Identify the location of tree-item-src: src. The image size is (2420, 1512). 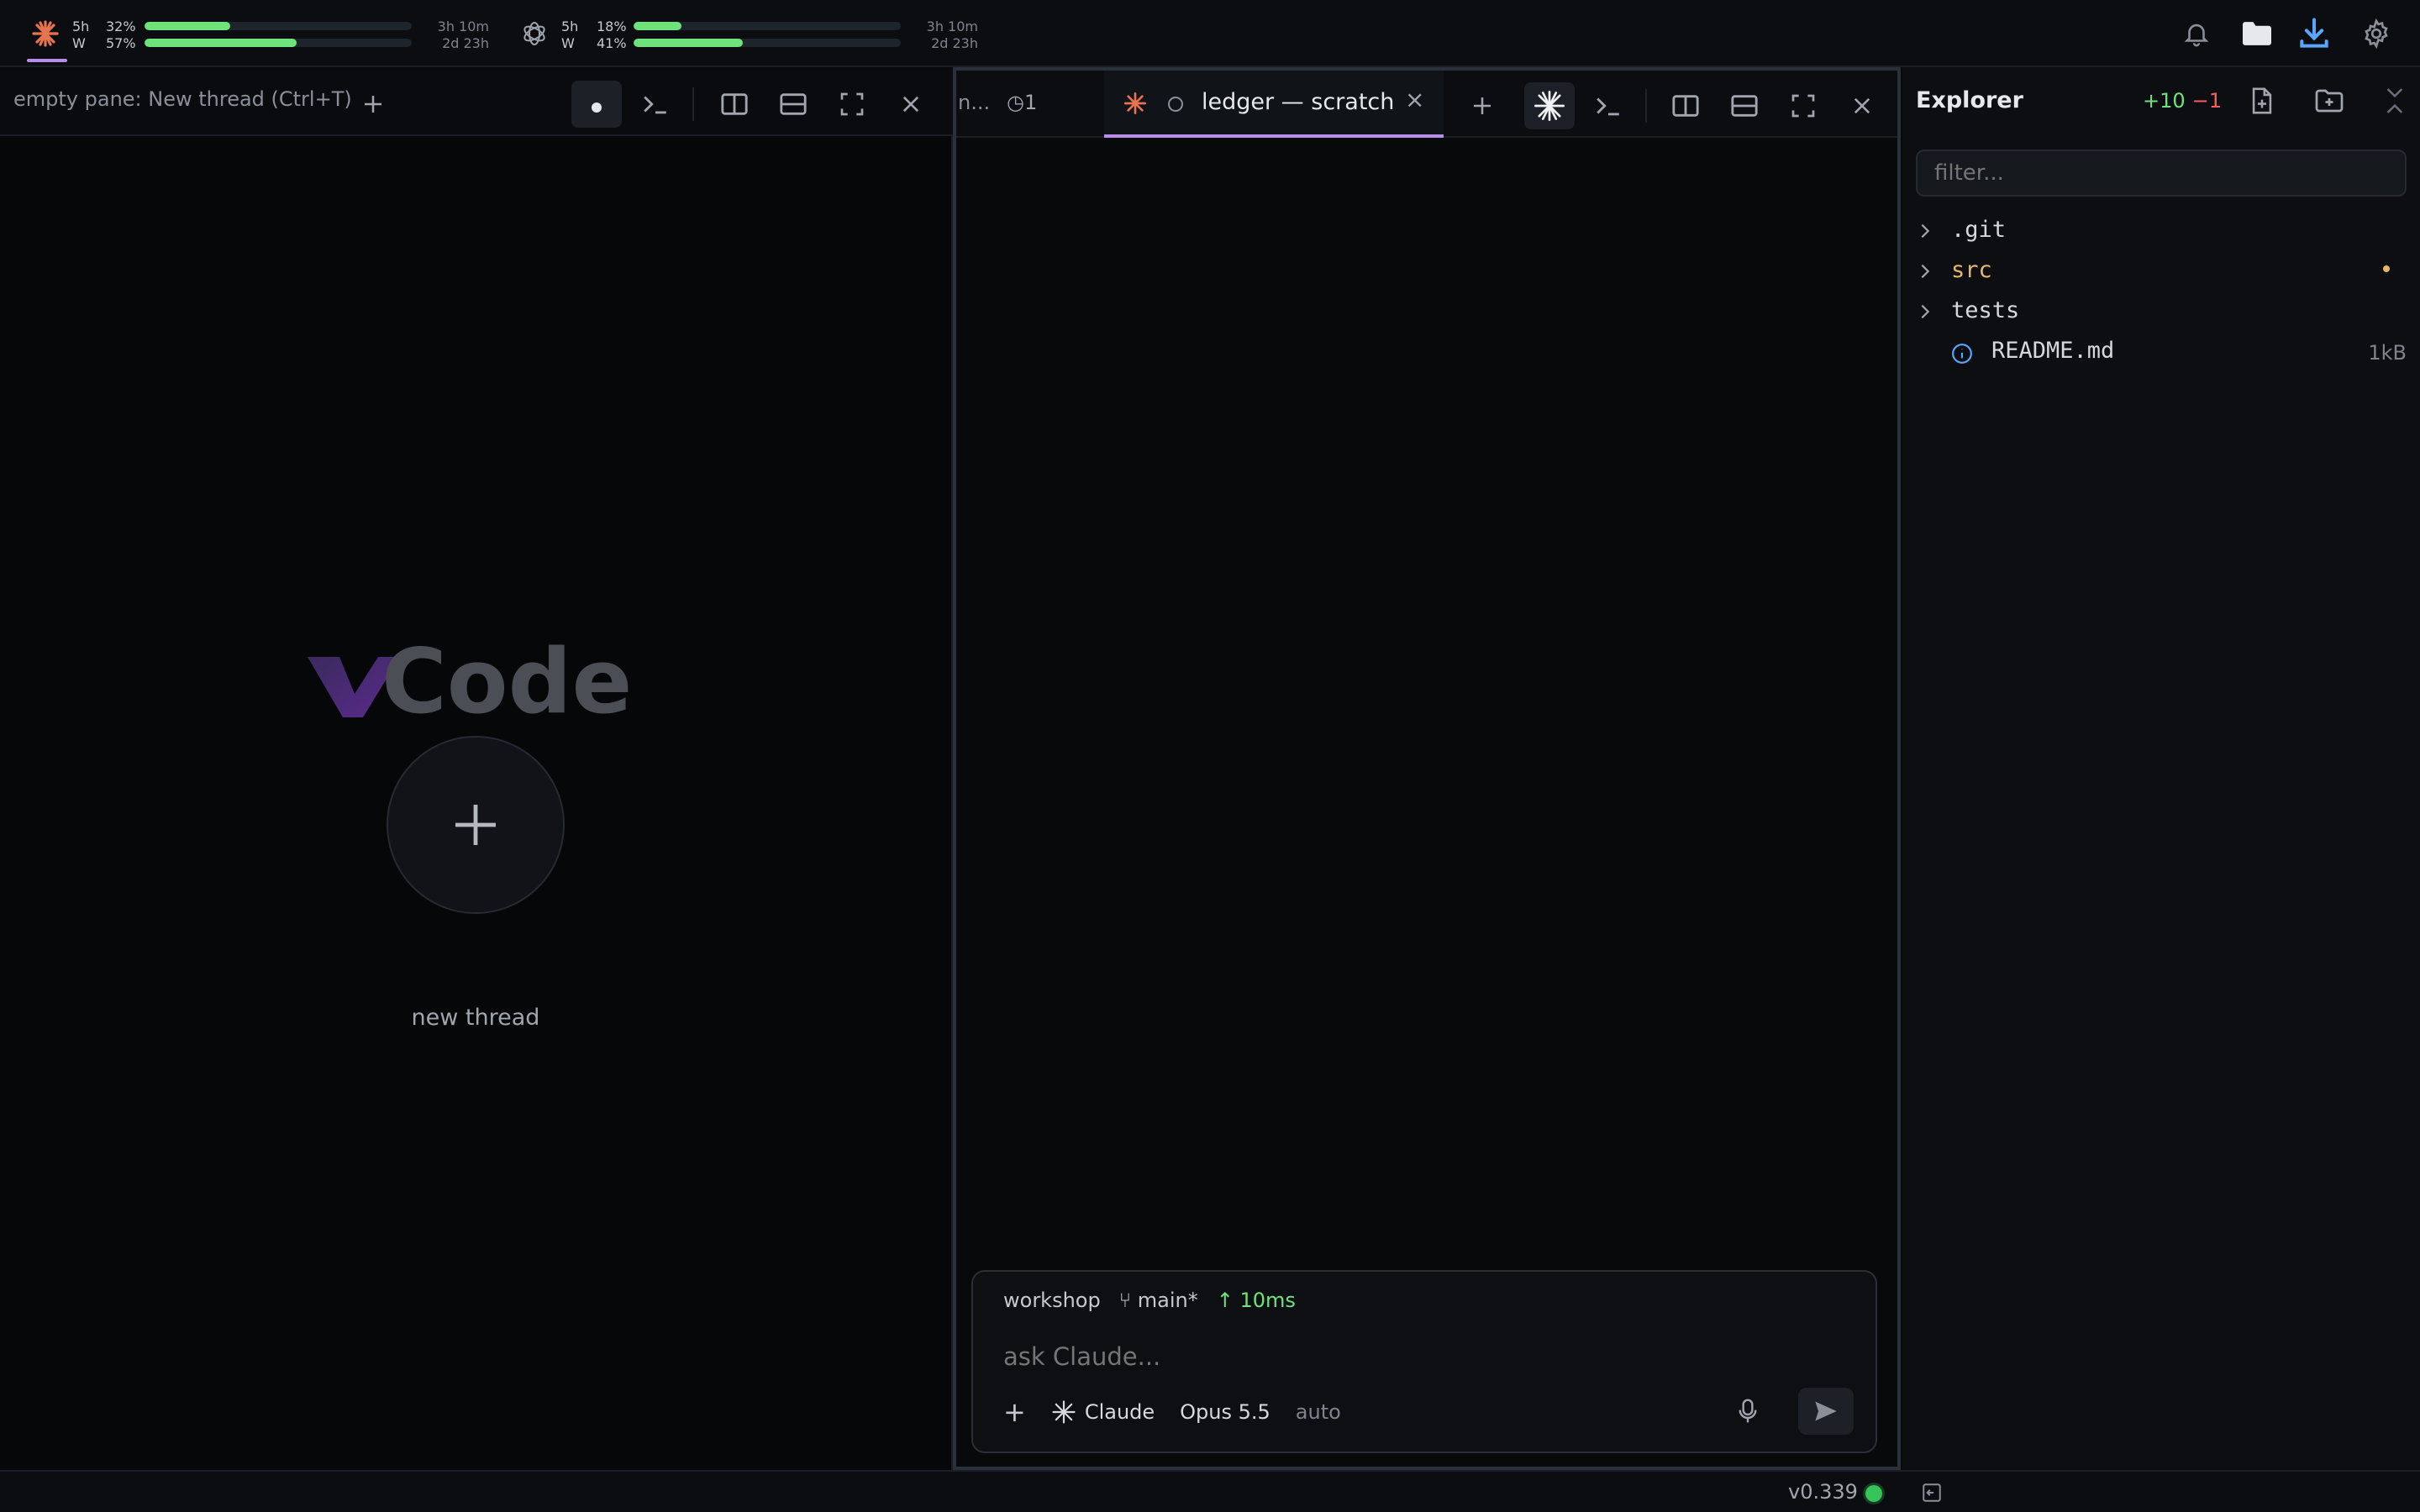
(2161, 272).